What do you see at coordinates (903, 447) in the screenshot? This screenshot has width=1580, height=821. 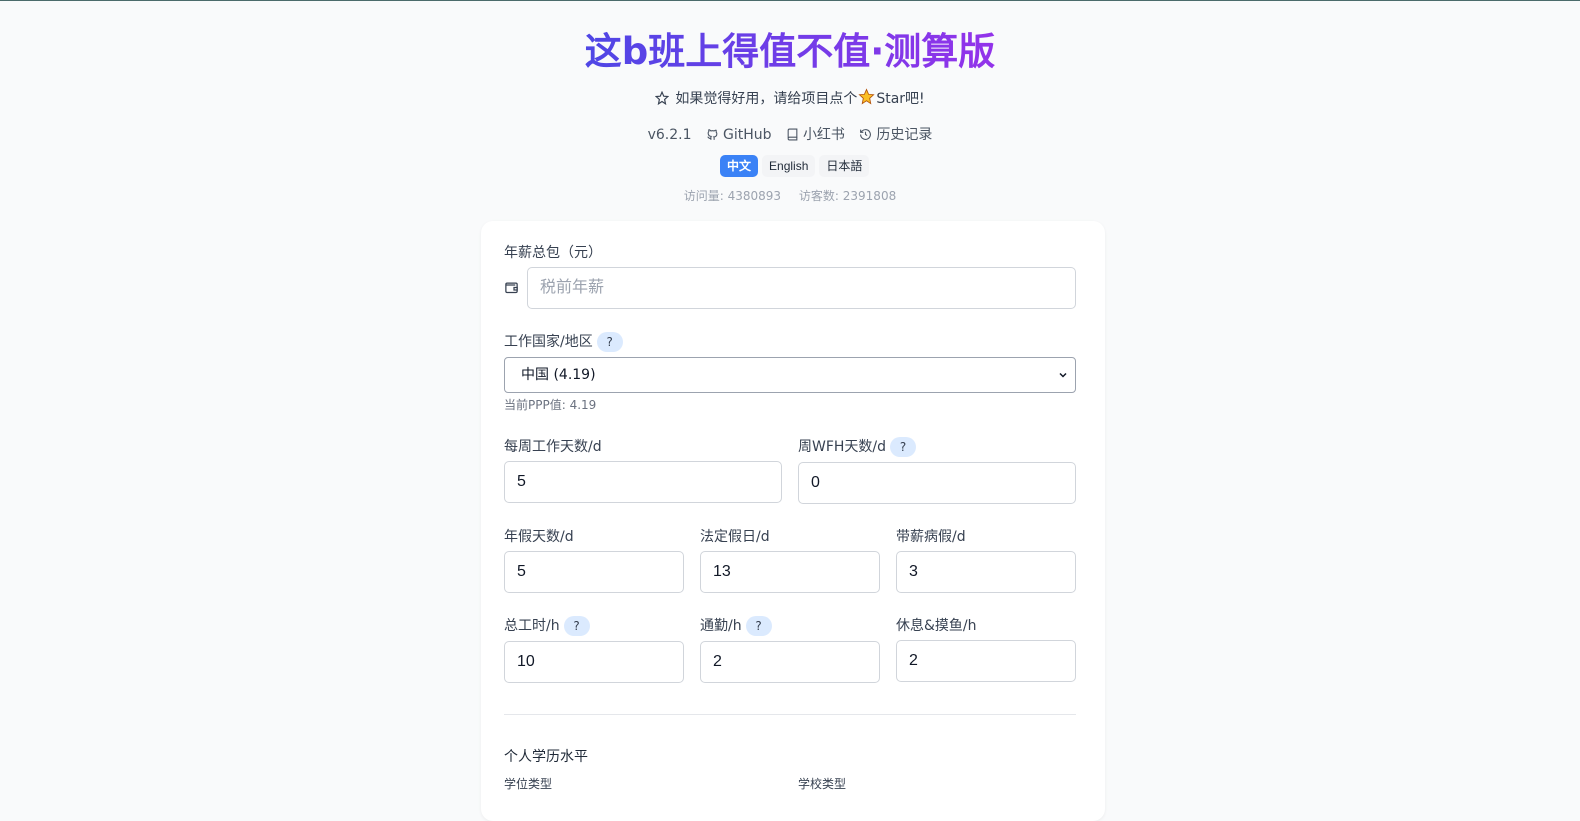 I see `wfh-help-button: ?` at bounding box center [903, 447].